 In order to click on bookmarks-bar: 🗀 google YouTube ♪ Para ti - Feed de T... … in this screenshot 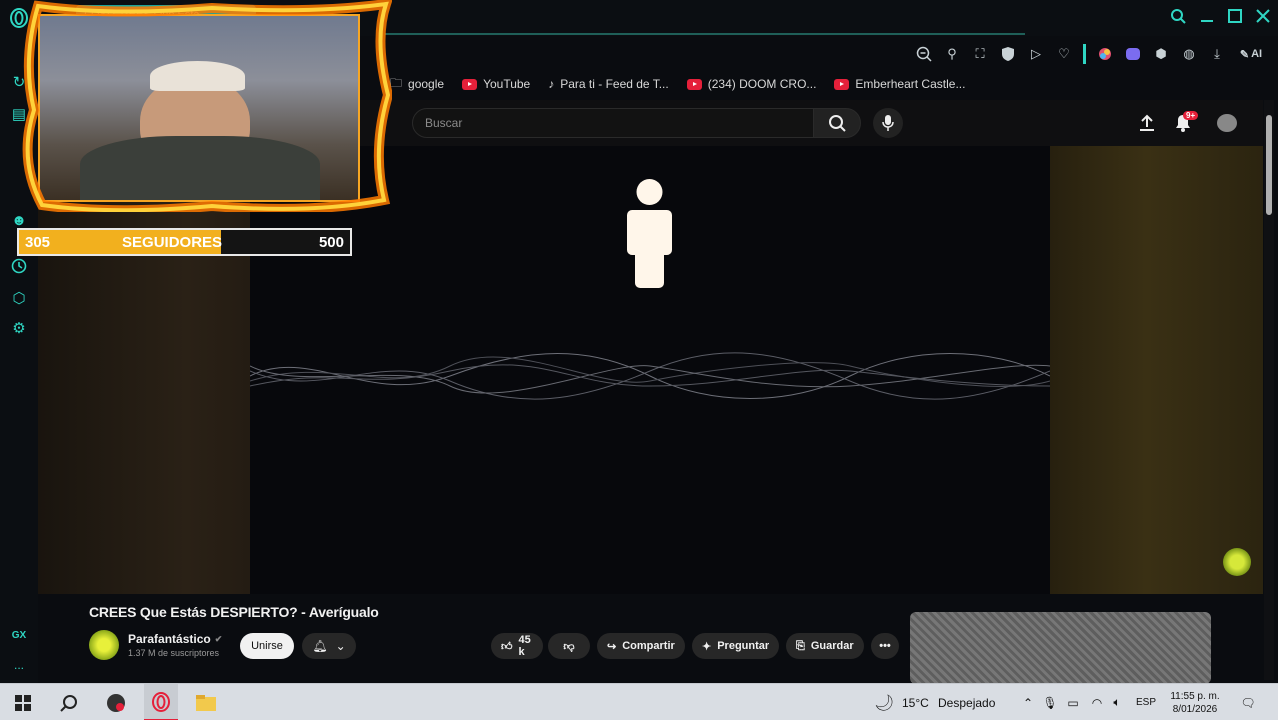, I will do `click(677, 84)`.